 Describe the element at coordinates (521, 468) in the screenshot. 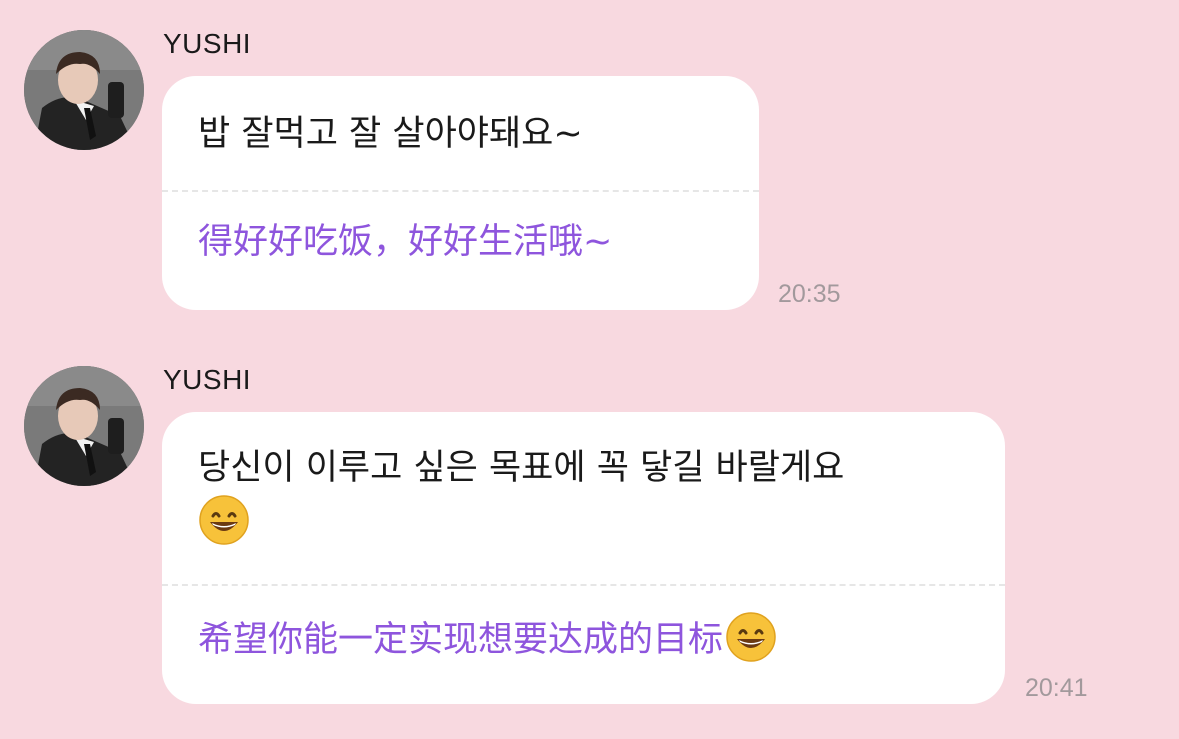

I see `original-text: 당신이 이루고 싶은 목표에 꼭 닿길 바랄게요` at that location.